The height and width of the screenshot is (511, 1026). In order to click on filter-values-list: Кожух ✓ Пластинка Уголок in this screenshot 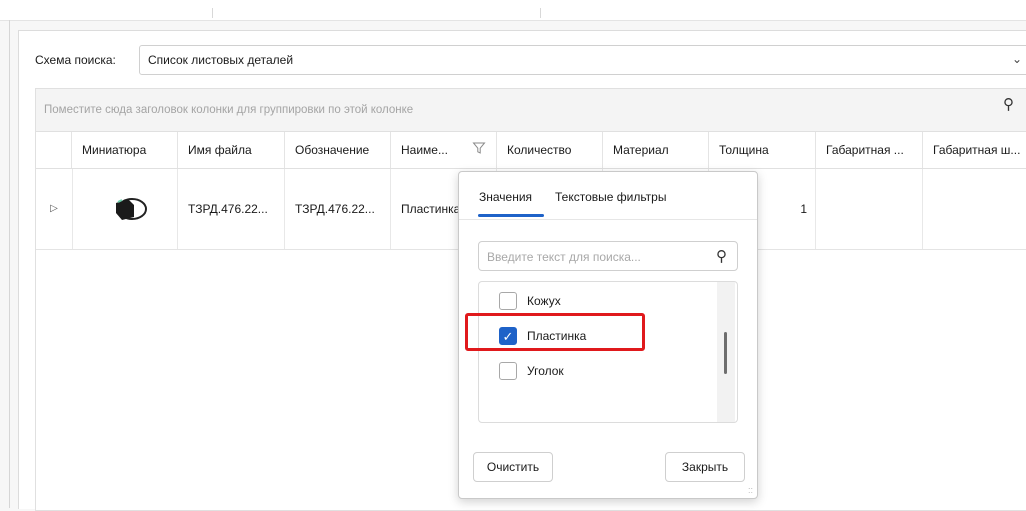, I will do `click(608, 352)`.